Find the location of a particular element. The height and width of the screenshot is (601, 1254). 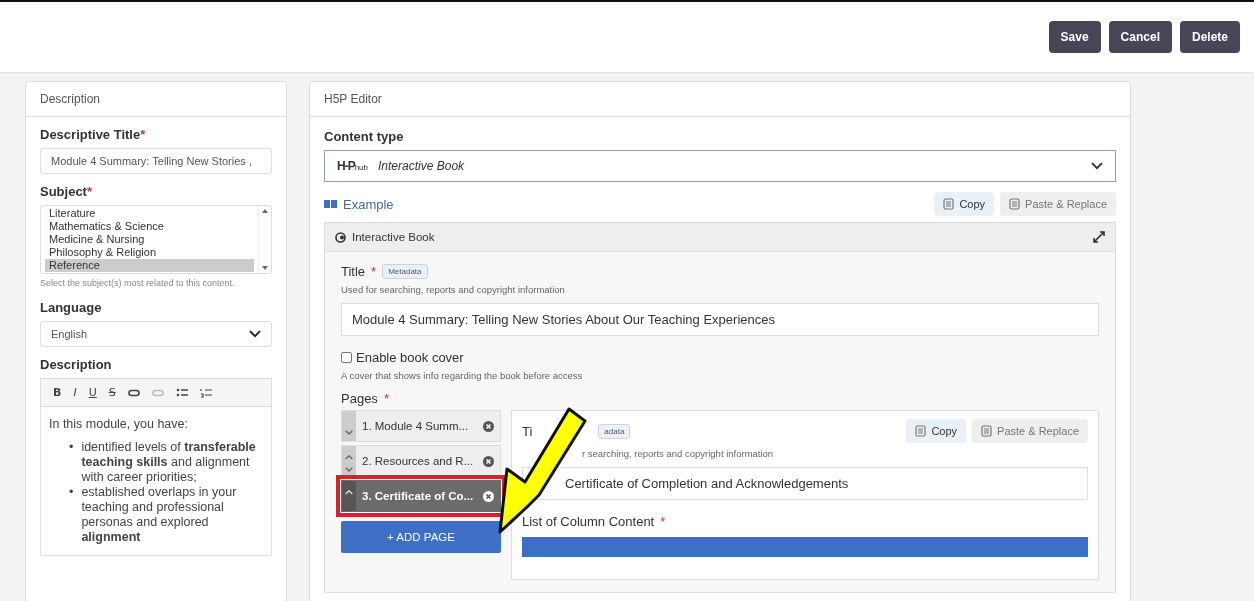

field-label: Language is located at coordinates (71, 307).